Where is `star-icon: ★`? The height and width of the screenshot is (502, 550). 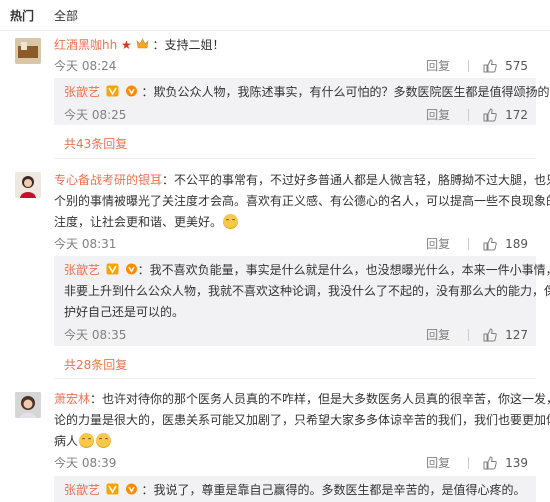
star-icon: ★ is located at coordinates (126, 45).